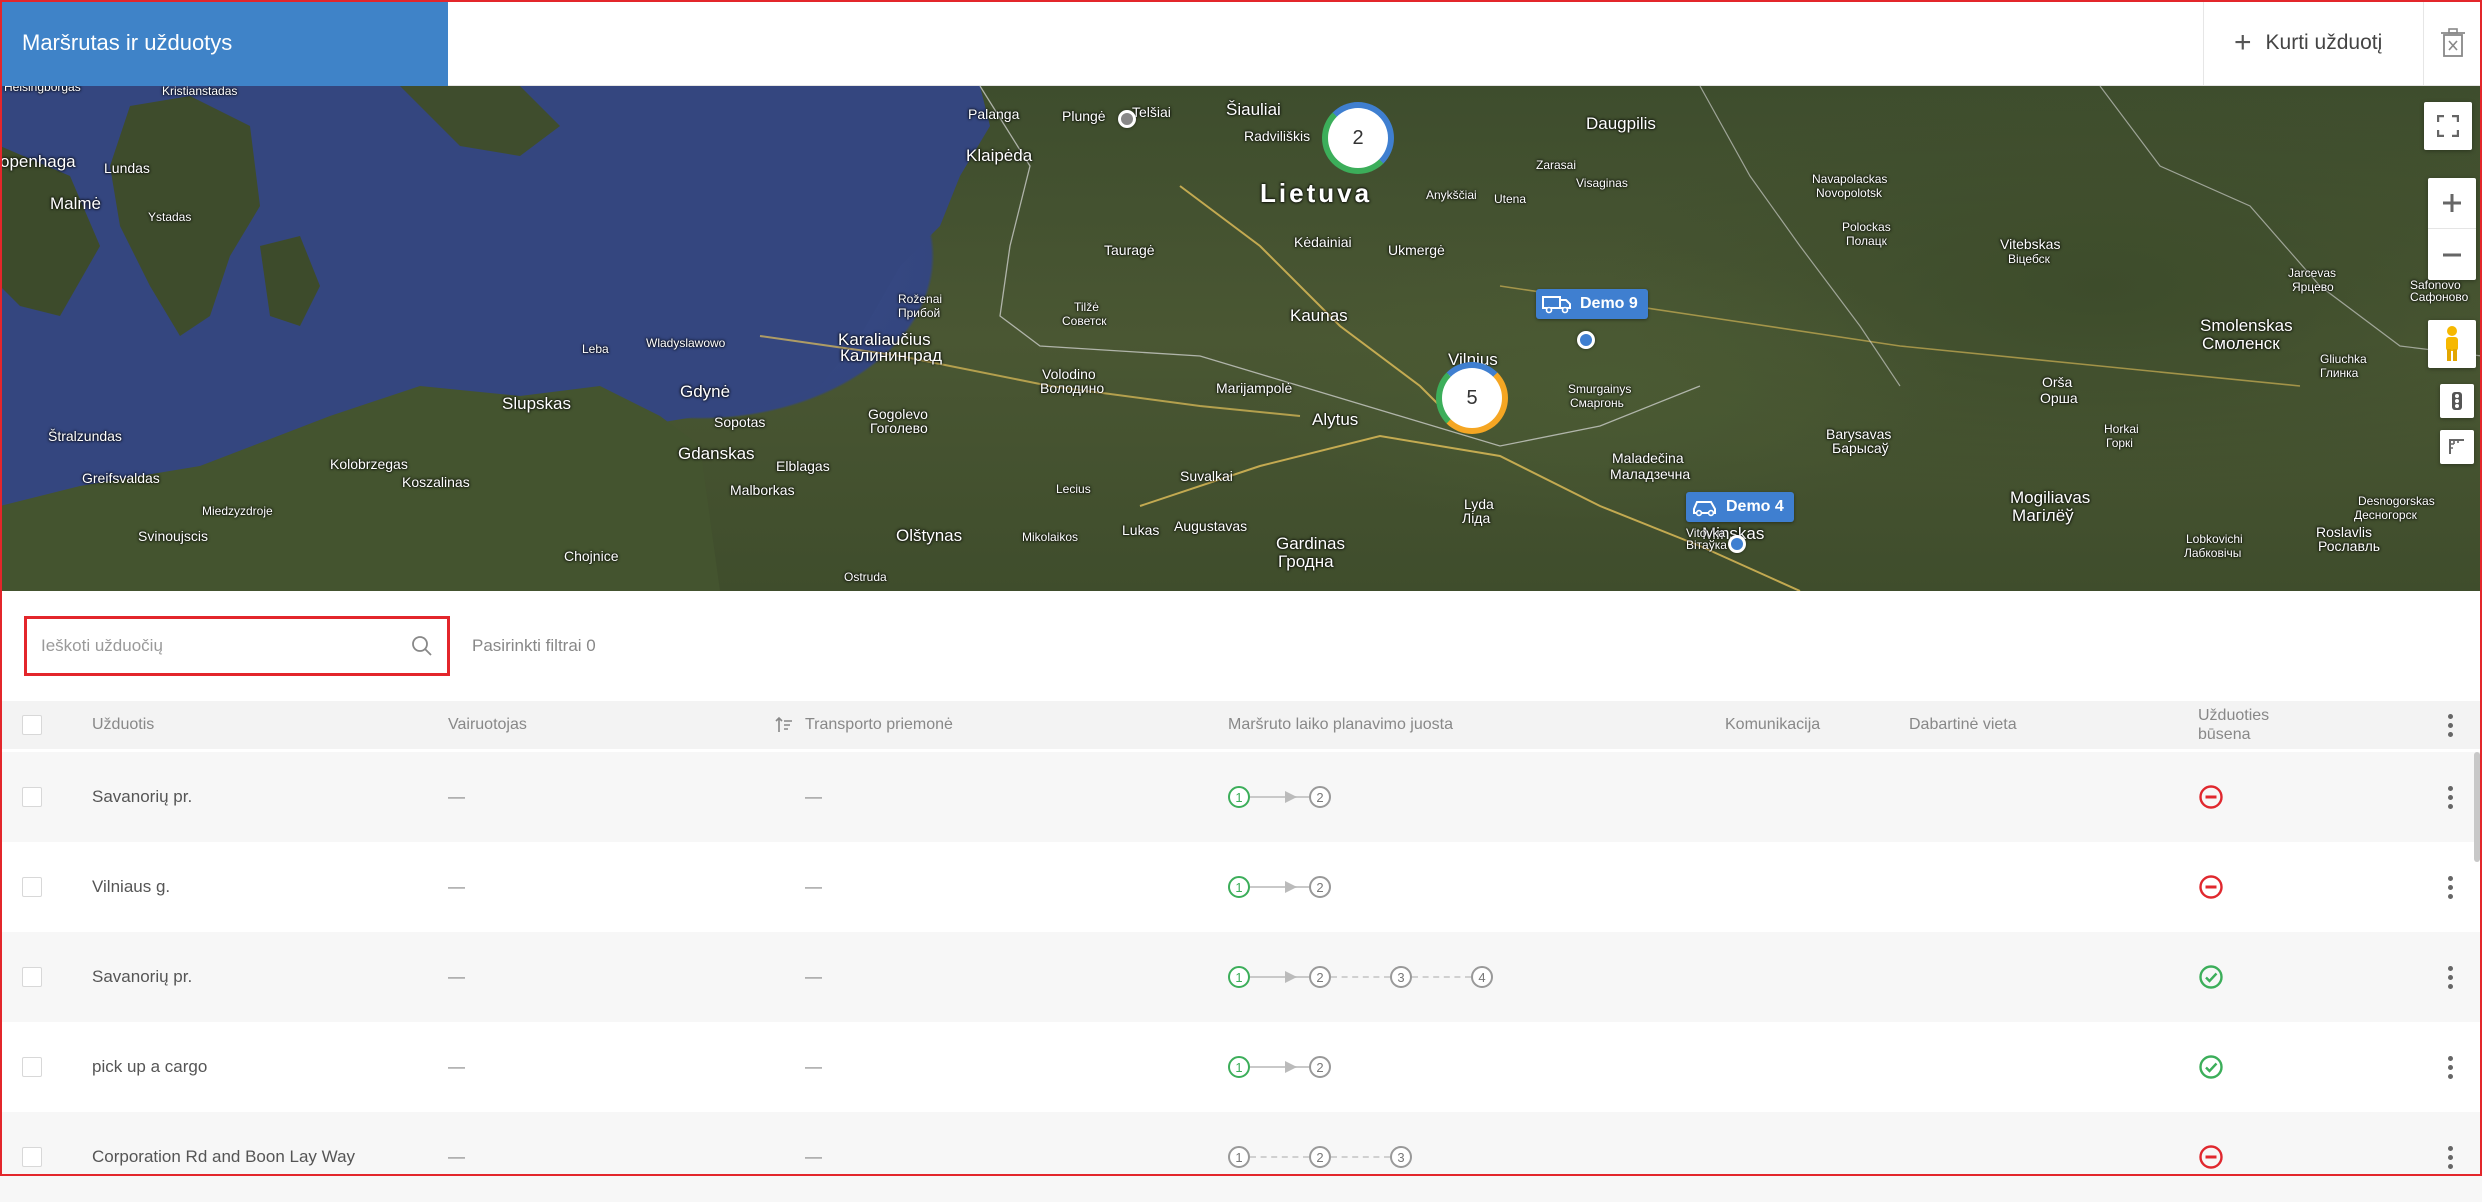  What do you see at coordinates (1866, 241) in the screenshot?
I see `map-city-label: Полацк` at bounding box center [1866, 241].